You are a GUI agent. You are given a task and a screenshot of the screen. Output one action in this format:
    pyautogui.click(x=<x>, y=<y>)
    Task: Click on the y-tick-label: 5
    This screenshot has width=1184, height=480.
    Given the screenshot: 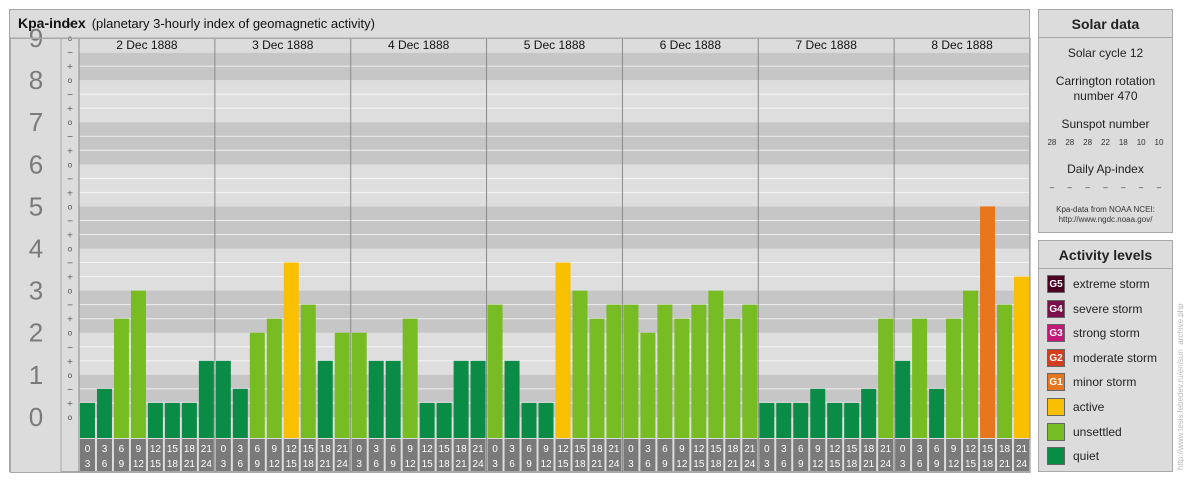 What is the action you would take?
    pyautogui.click(x=36, y=206)
    